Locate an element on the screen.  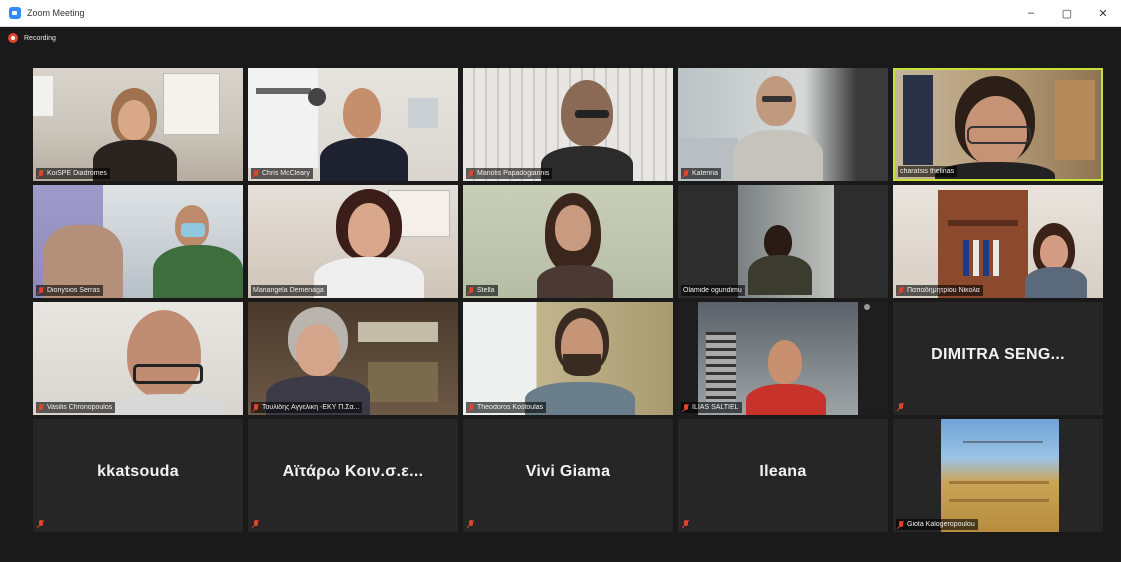
camera-icon is located at coordinates (867, 307).